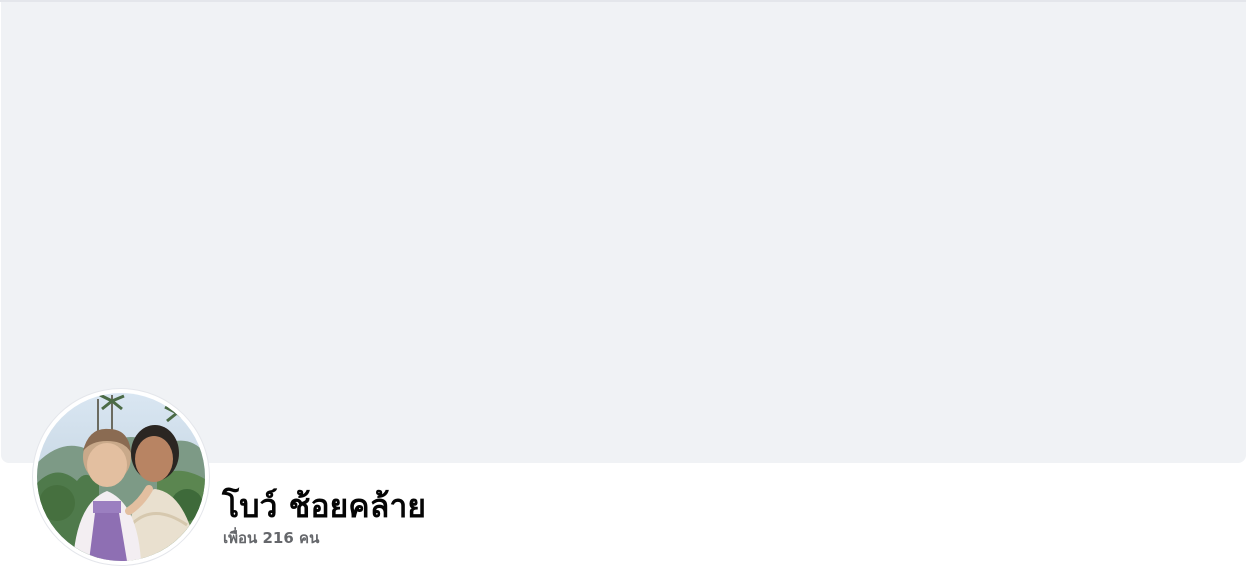 The width and height of the screenshot is (1246, 574). I want to click on friends-count-link: เพื่อน 216 คน, so click(271, 538).